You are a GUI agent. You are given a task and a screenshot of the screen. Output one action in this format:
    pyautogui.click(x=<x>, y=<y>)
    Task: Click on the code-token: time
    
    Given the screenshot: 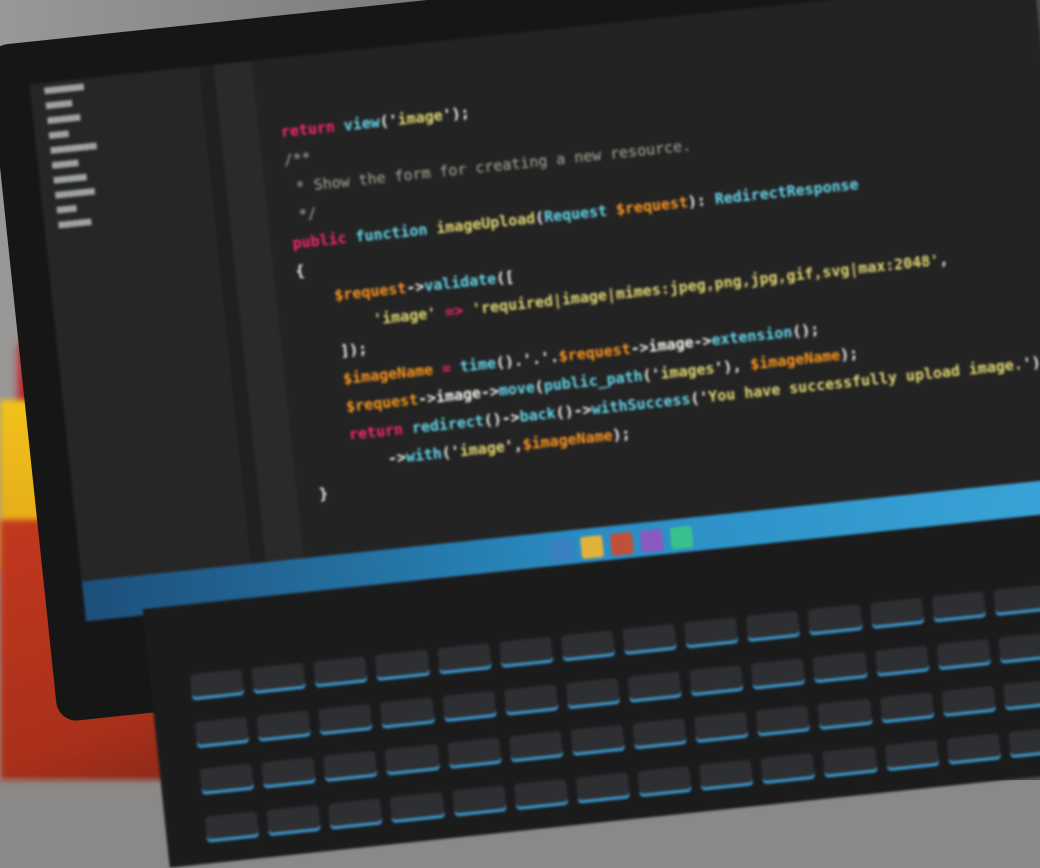 What is the action you would take?
    pyautogui.click(x=478, y=365)
    